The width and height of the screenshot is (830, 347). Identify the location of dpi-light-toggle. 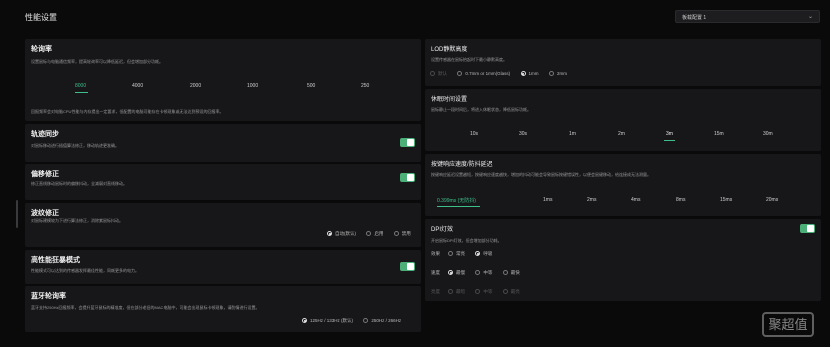
(807, 228).